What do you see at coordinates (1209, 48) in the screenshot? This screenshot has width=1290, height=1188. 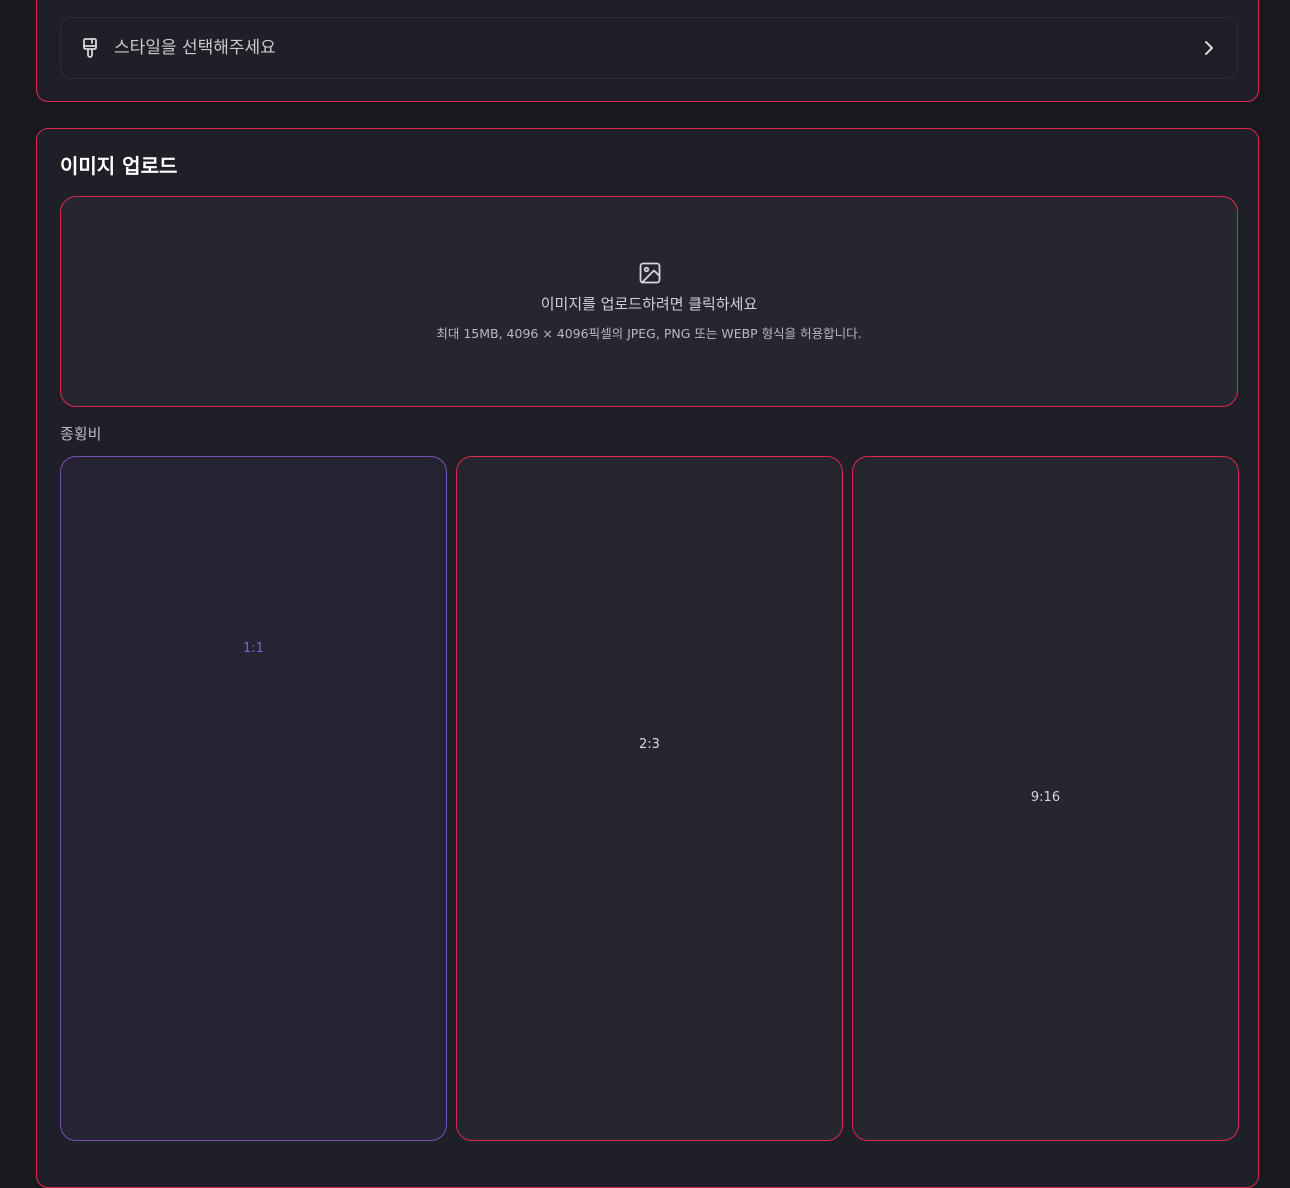 I see `chevron-right-icon` at bounding box center [1209, 48].